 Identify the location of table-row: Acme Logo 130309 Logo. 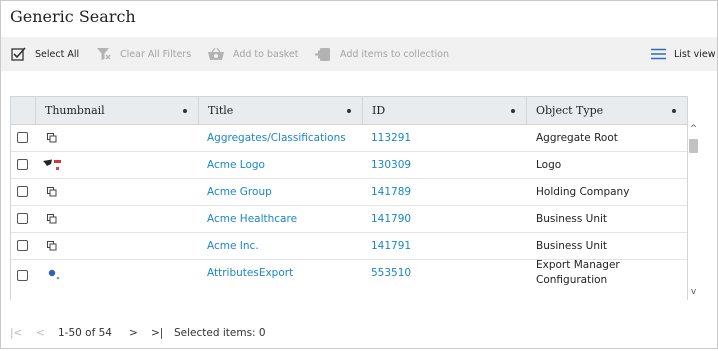
(349, 165).